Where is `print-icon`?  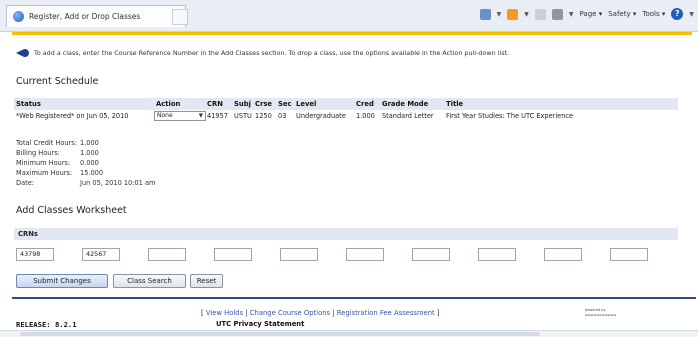 print-icon is located at coordinates (557, 14).